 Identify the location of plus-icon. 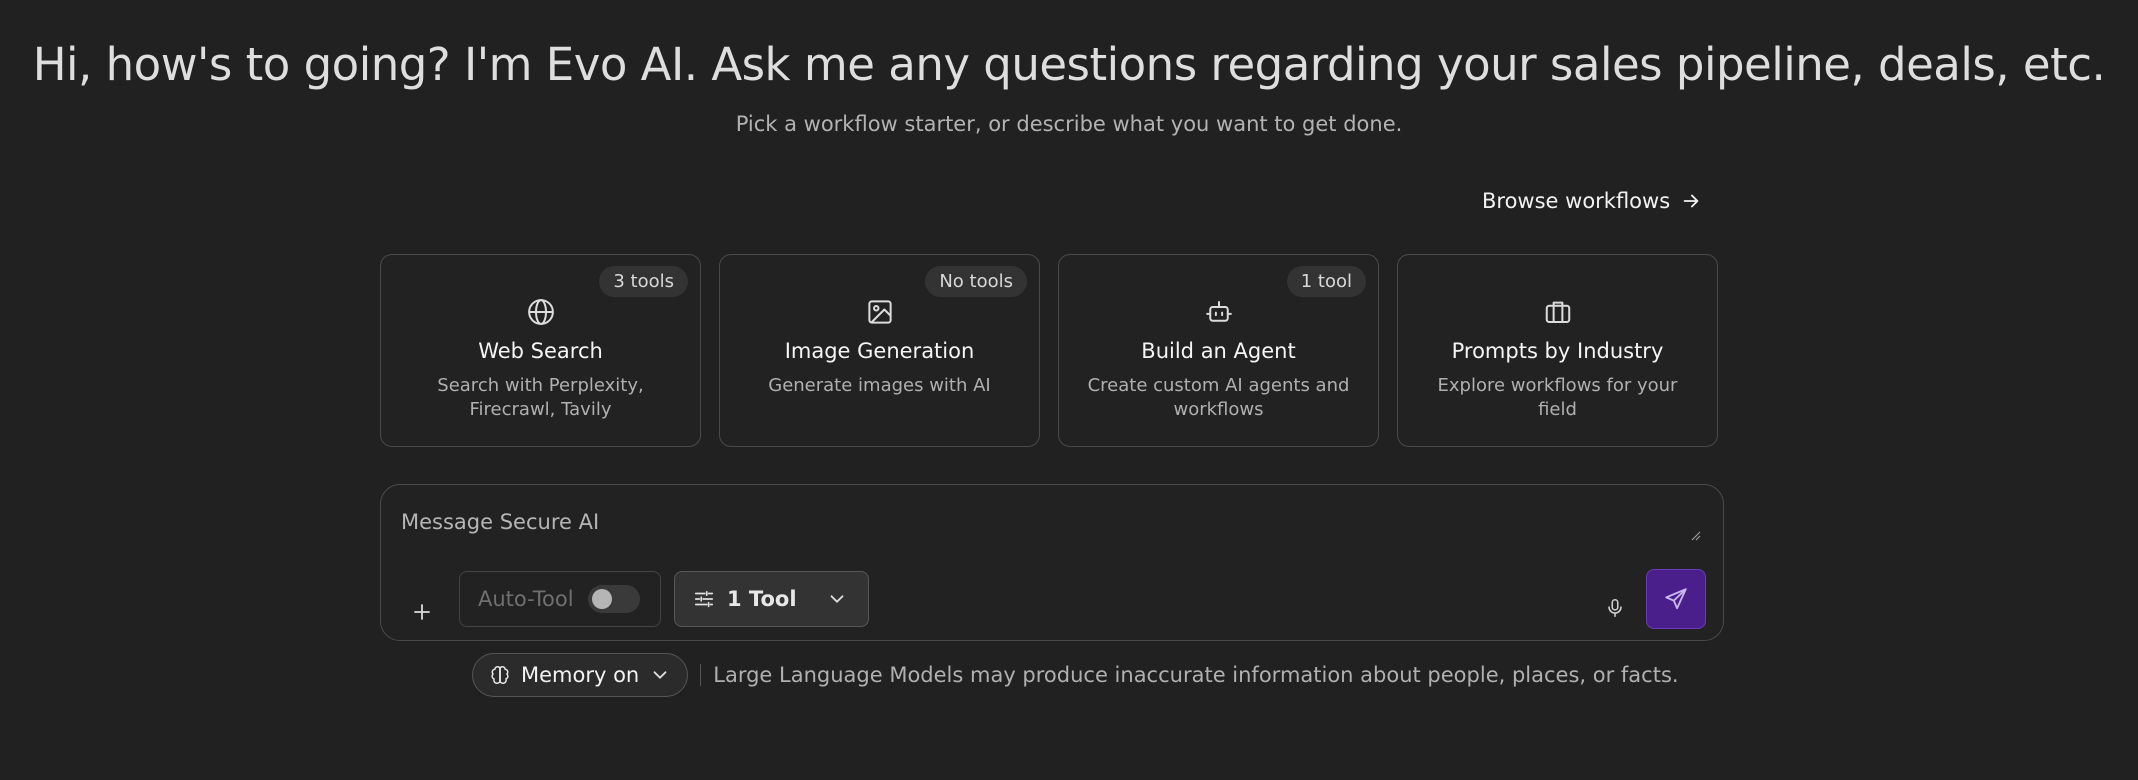
(422, 612).